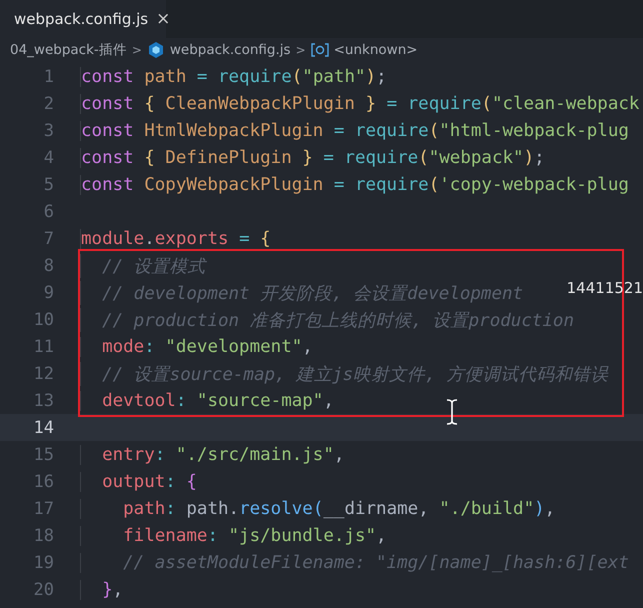  Describe the element at coordinates (43, 320) in the screenshot. I see `line-number: 10` at that location.